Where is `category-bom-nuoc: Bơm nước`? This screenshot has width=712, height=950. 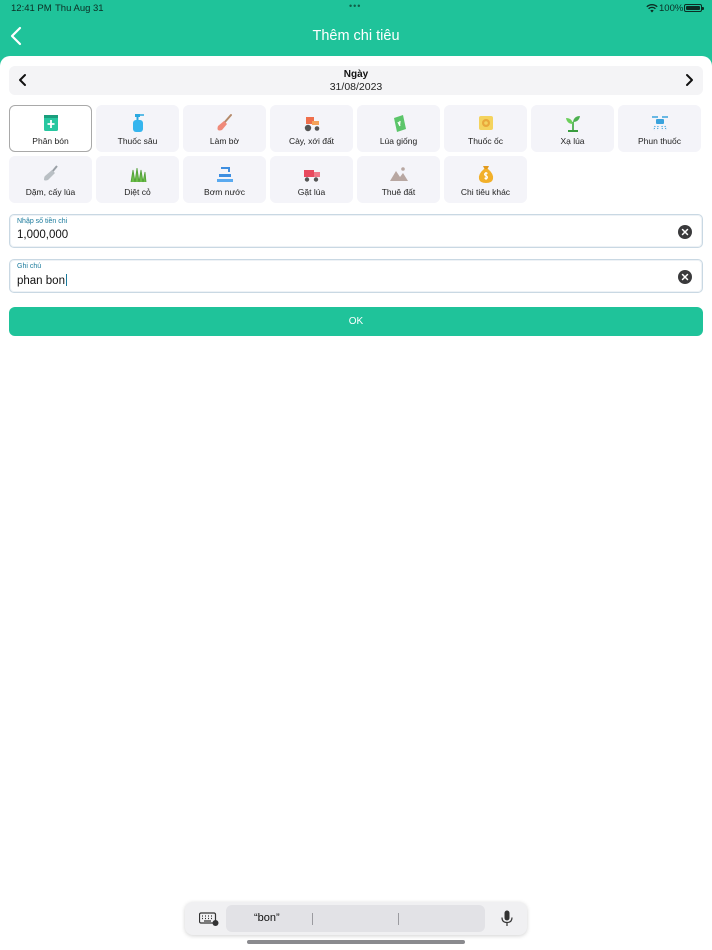
category-bom-nuoc: Bơm nước is located at coordinates (224, 179).